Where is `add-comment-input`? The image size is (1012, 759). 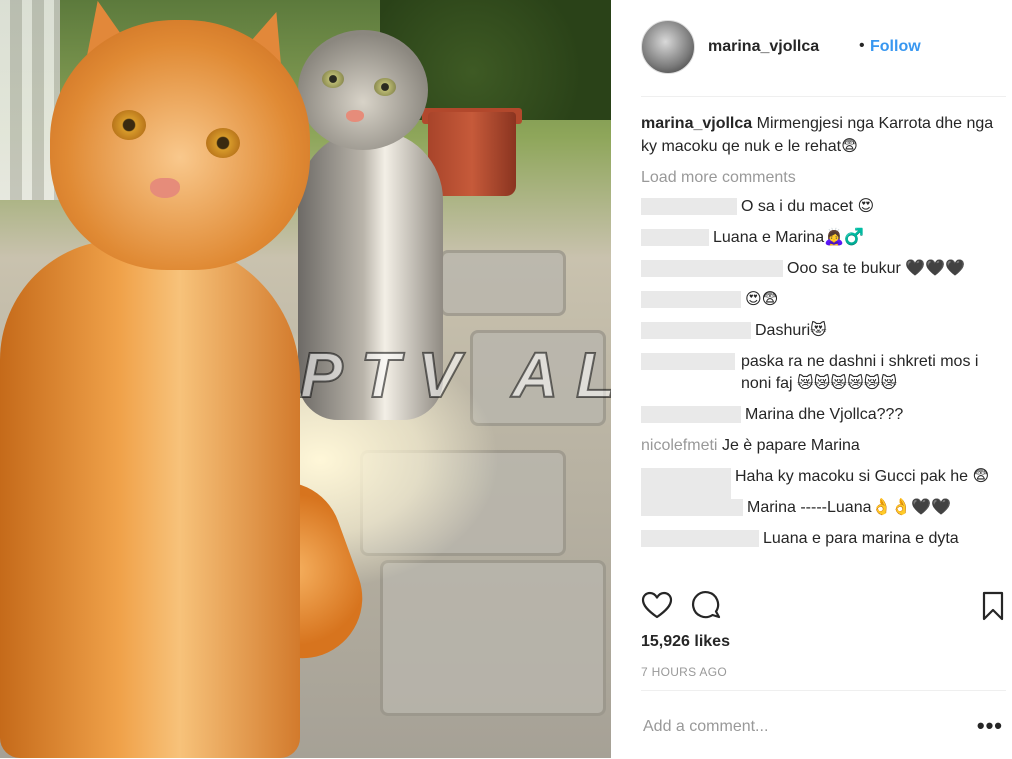
add-comment-input is located at coordinates (803, 727).